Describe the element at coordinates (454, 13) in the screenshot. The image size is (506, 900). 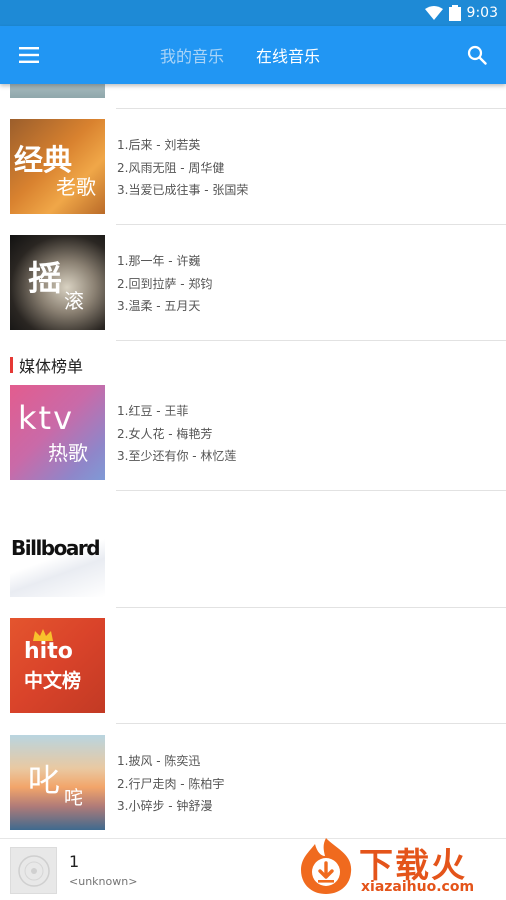
I see `battery-icon` at that location.